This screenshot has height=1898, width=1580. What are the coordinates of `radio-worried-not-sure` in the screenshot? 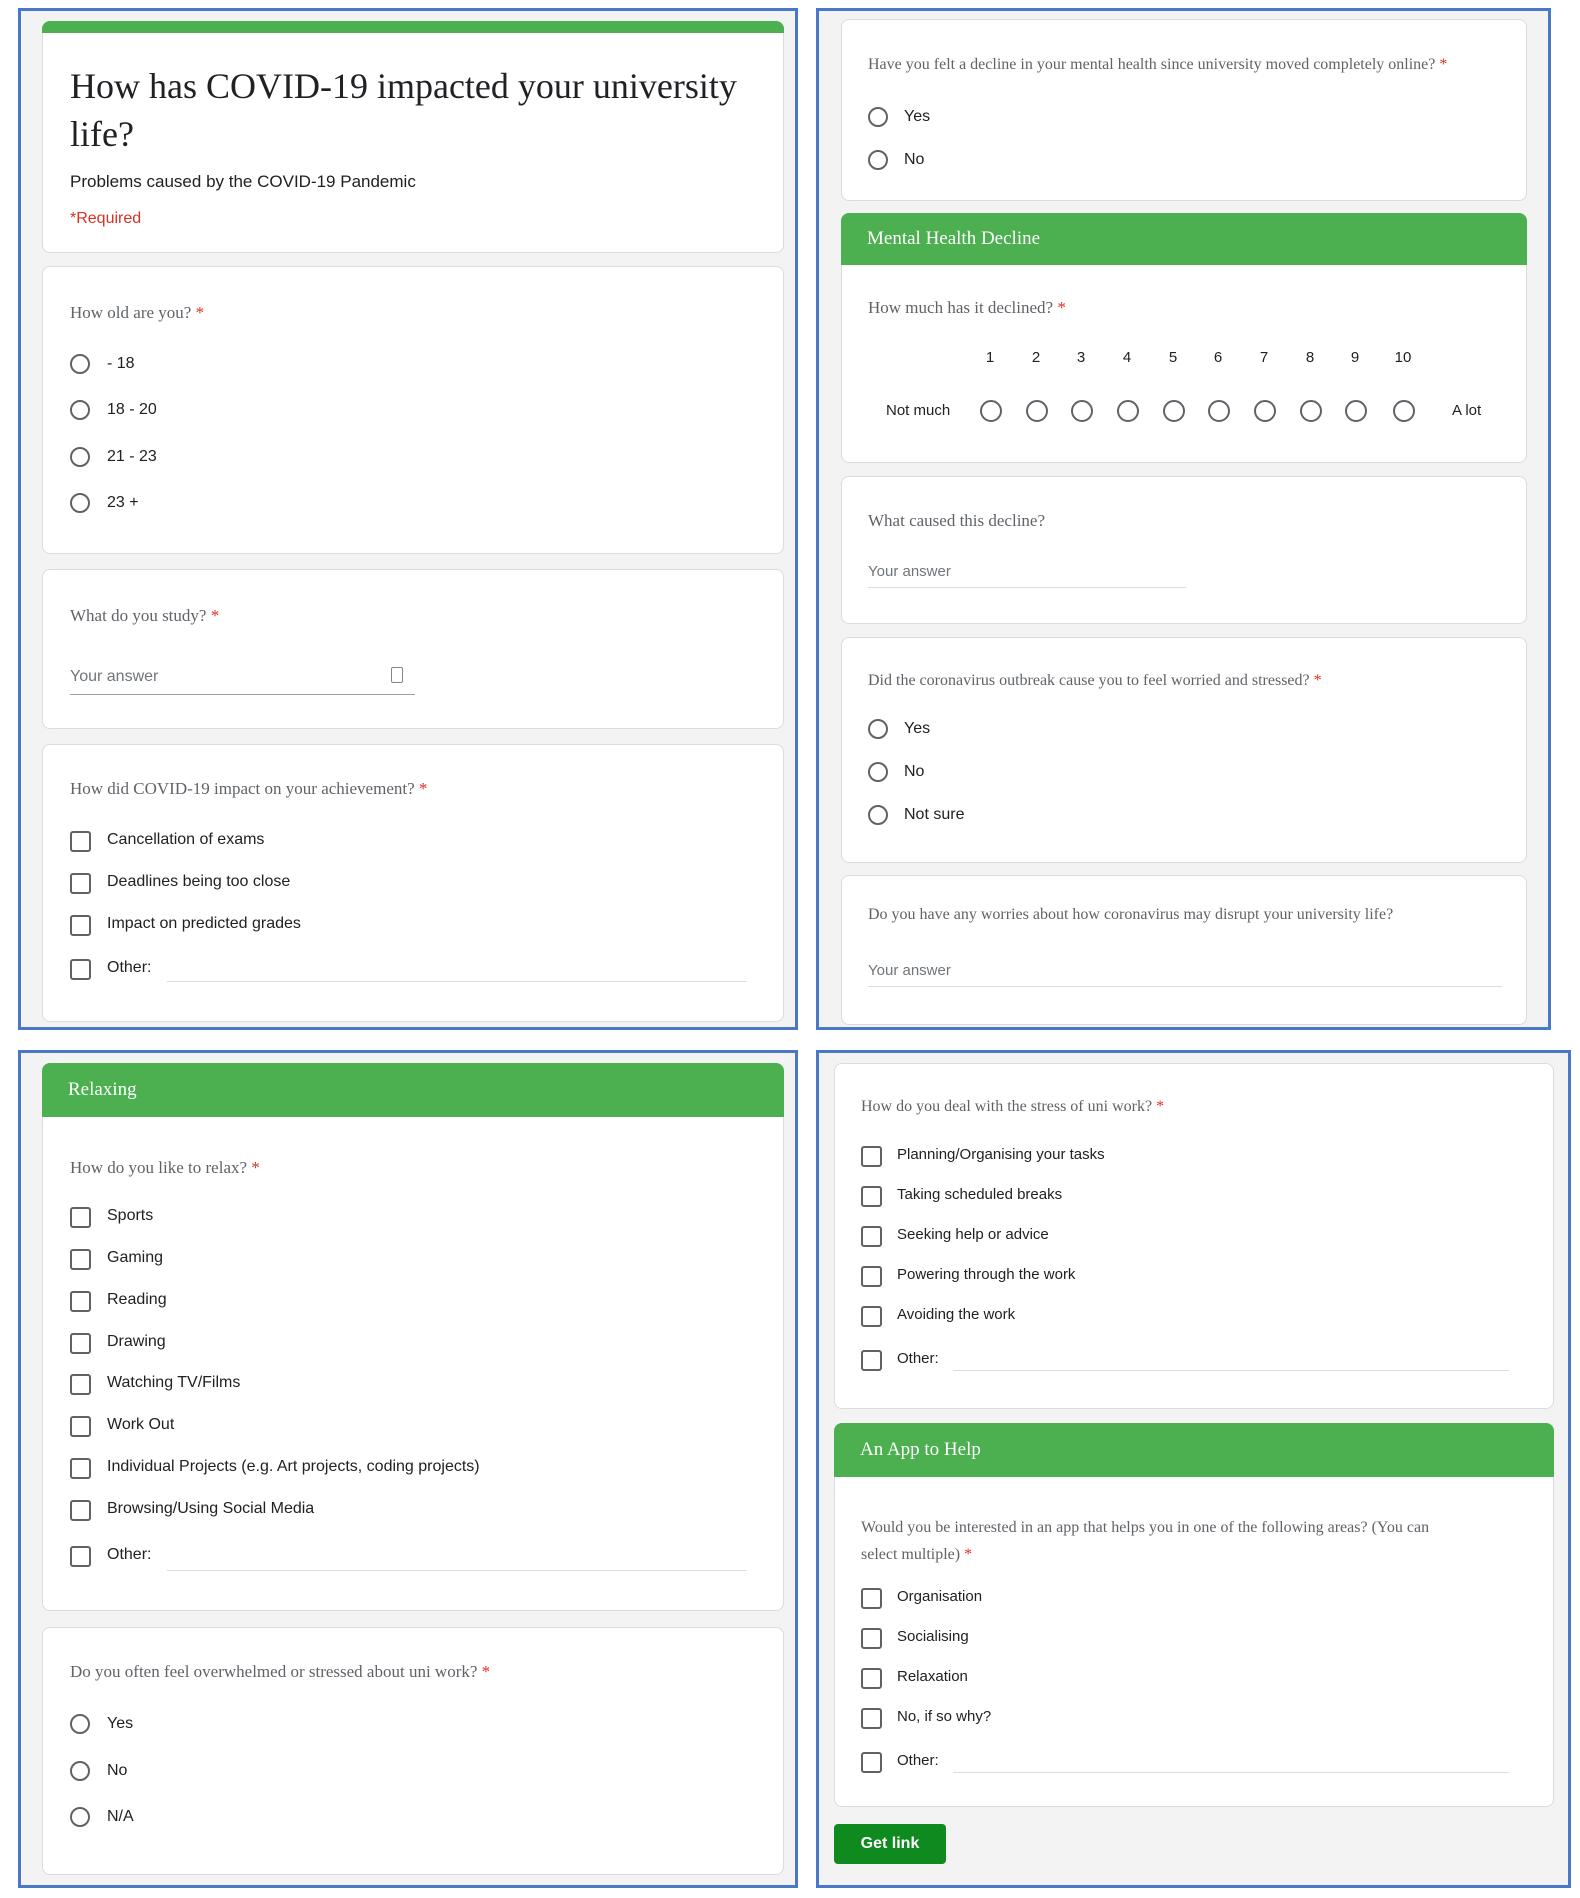 It's located at (878, 815).